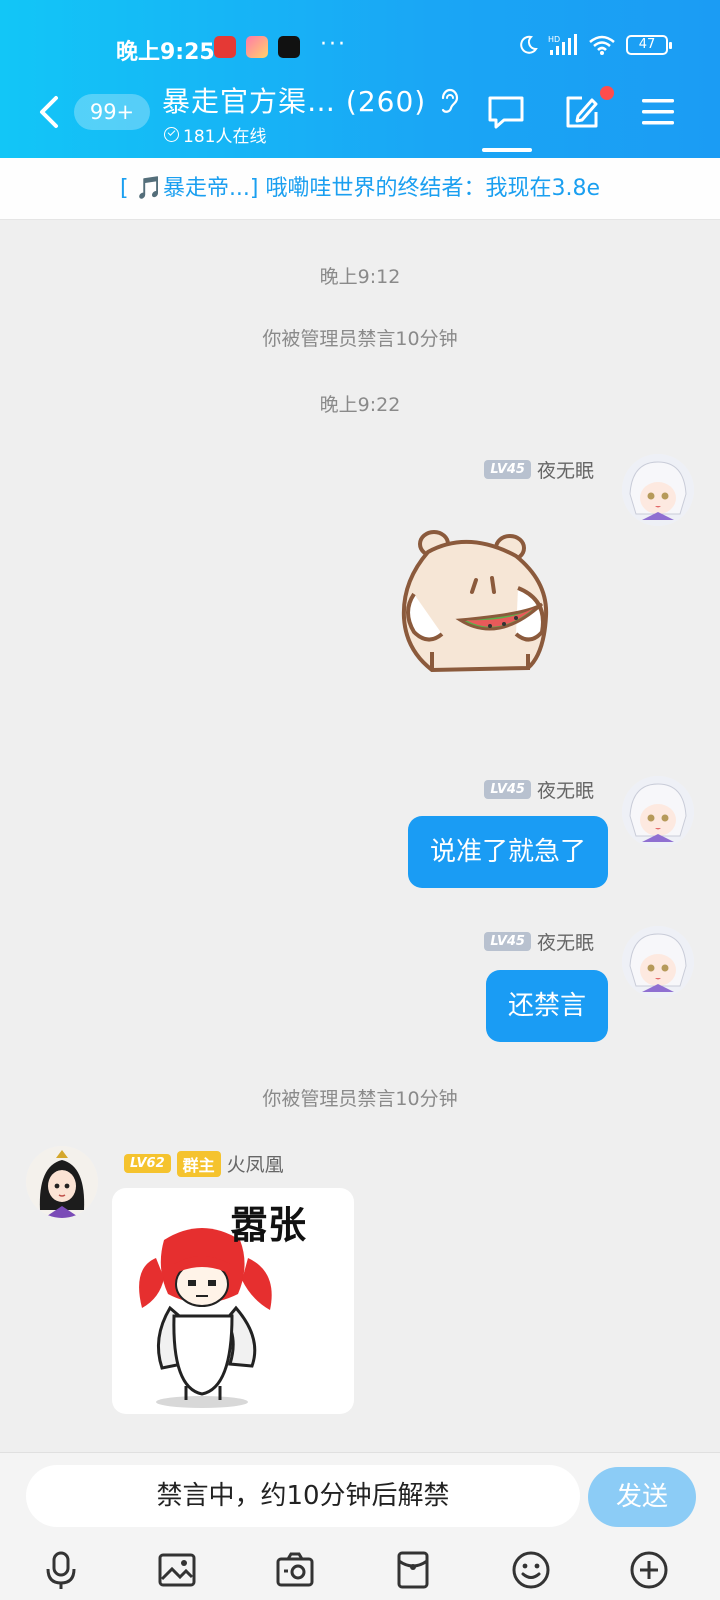 This screenshot has width=720, height=1600. What do you see at coordinates (562, 44) in the screenshot?
I see `signal-icon: HD` at bounding box center [562, 44].